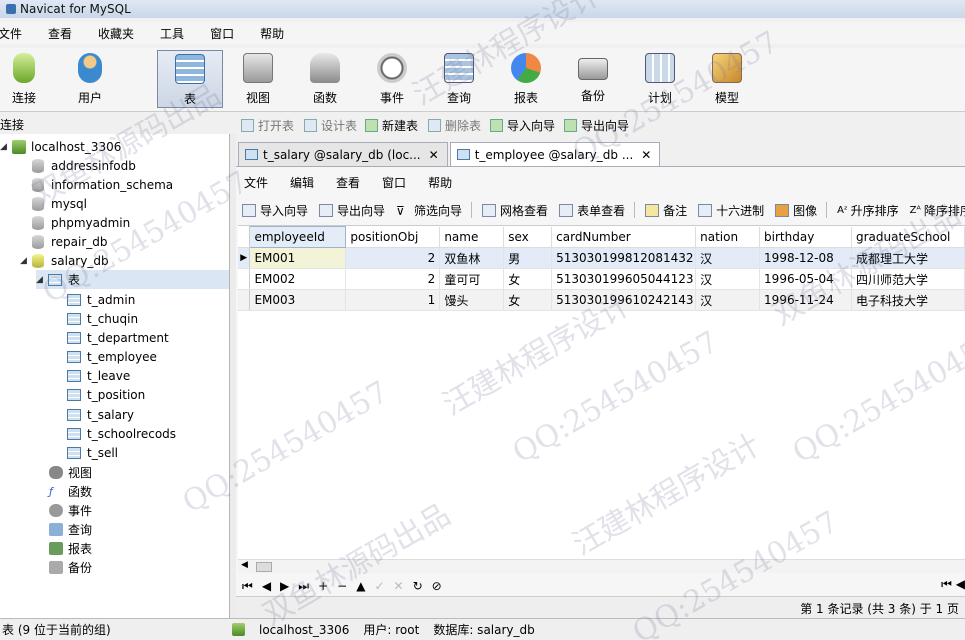  I want to click on tree-table-t-chuqin: t_chuqin, so click(102, 318).